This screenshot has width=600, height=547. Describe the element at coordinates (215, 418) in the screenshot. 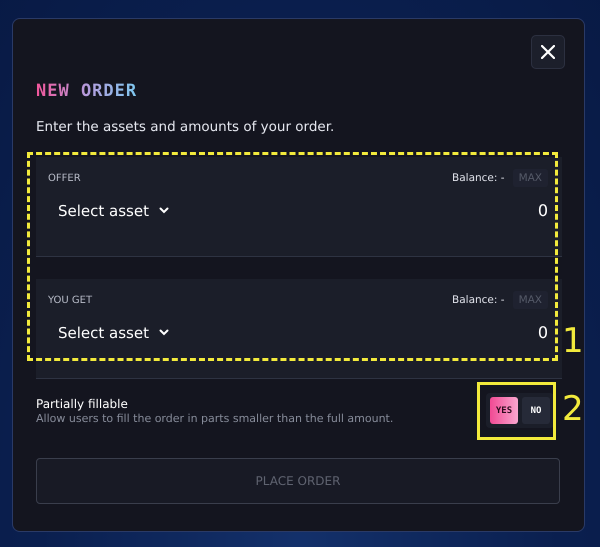

I see `option-description: Allow users to fill the order in parts smaller than the full amount.` at that location.